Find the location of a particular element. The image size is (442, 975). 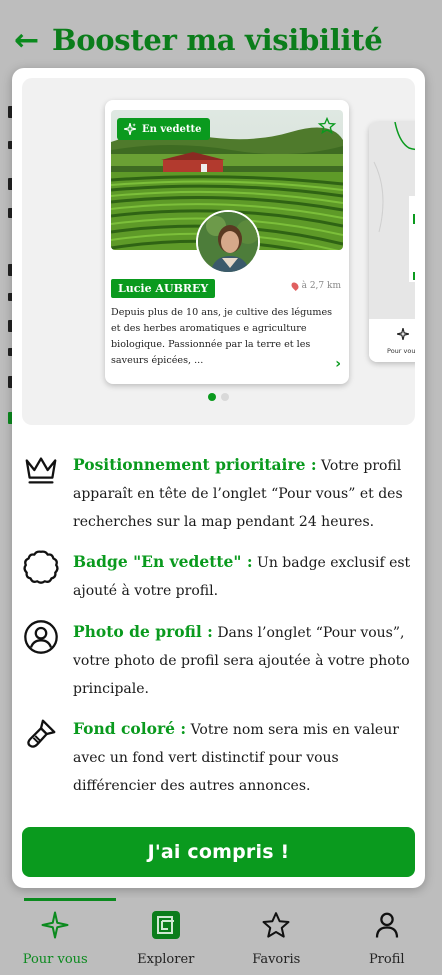

explorer-icon is located at coordinates (165, 925).